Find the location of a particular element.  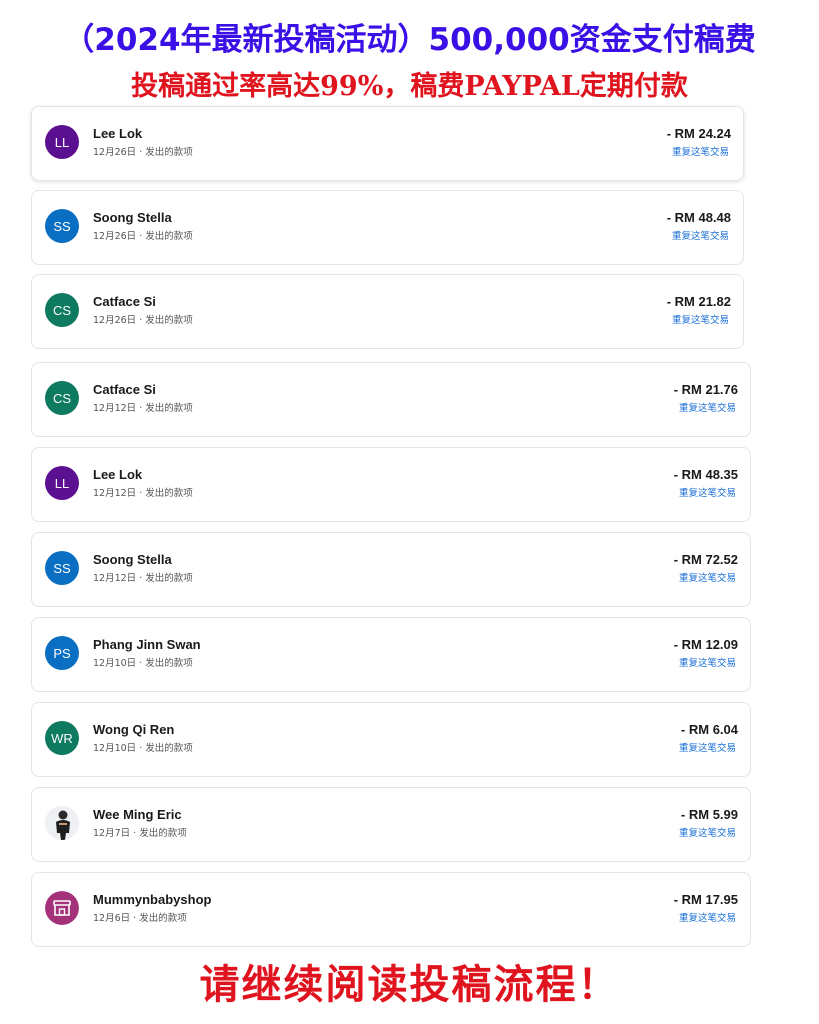

transaction-amount: - RM 5.99 is located at coordinates (709, 814).